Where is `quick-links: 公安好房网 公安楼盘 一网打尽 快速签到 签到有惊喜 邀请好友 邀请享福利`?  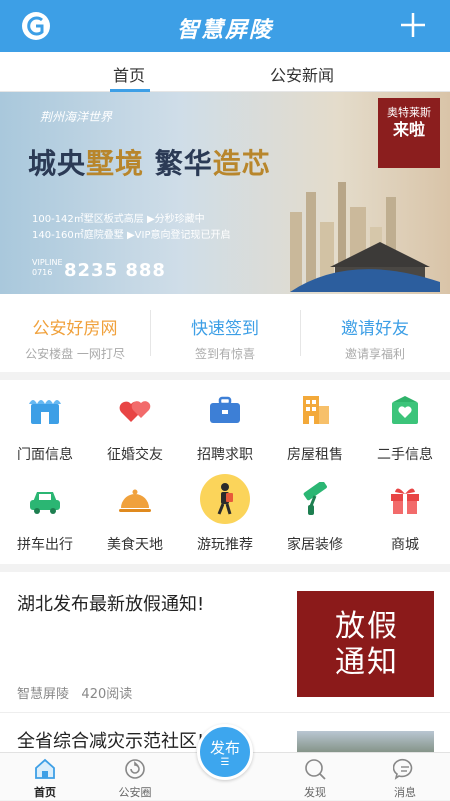 quick-links: 公安好房网 公安楼盘 一网打尽 快速签到 签到有惊喜 邀请好友 邀请享福利 is located at coordinates (225, 333).